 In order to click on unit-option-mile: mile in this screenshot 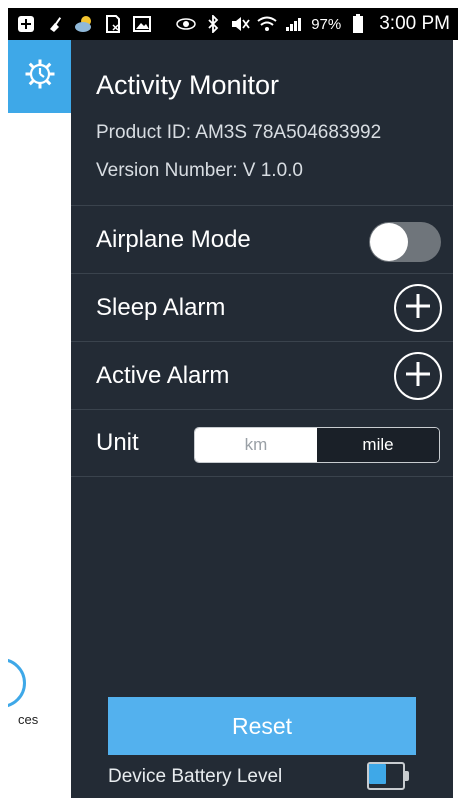, I will do `click(378, 445)`.